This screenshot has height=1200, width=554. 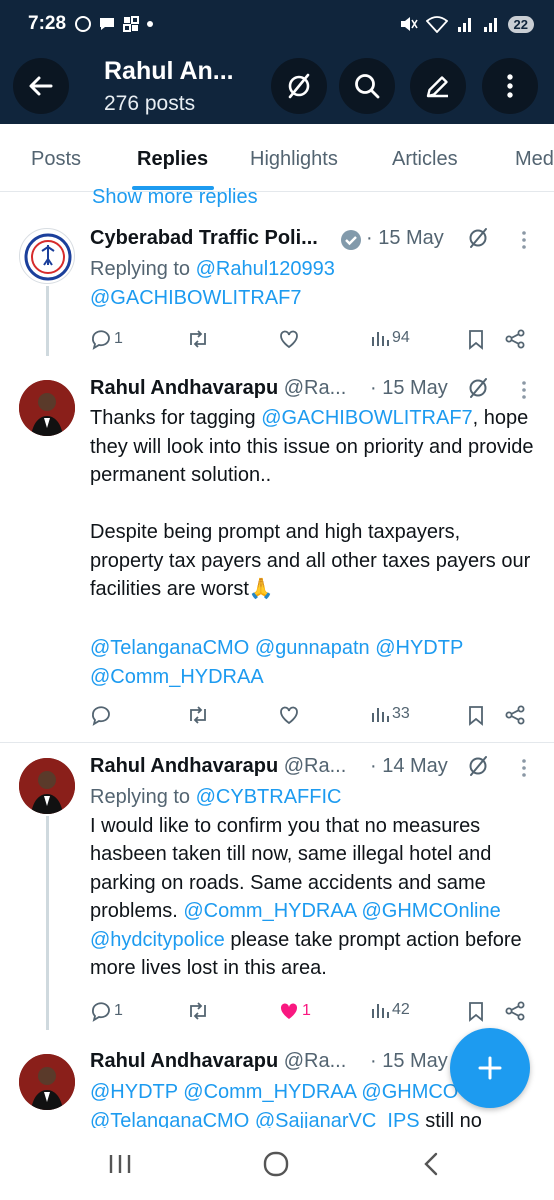 What do you see at coordinates (367, 86) in the screenshot?
I see `search-button` at bounding box center [367, 86].